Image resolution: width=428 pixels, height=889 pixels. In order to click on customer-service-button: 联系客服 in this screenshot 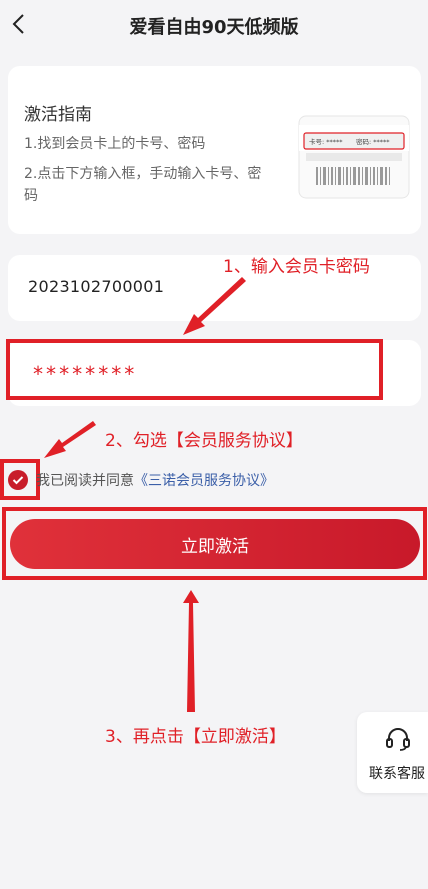, I will do `click(392, 752)`.